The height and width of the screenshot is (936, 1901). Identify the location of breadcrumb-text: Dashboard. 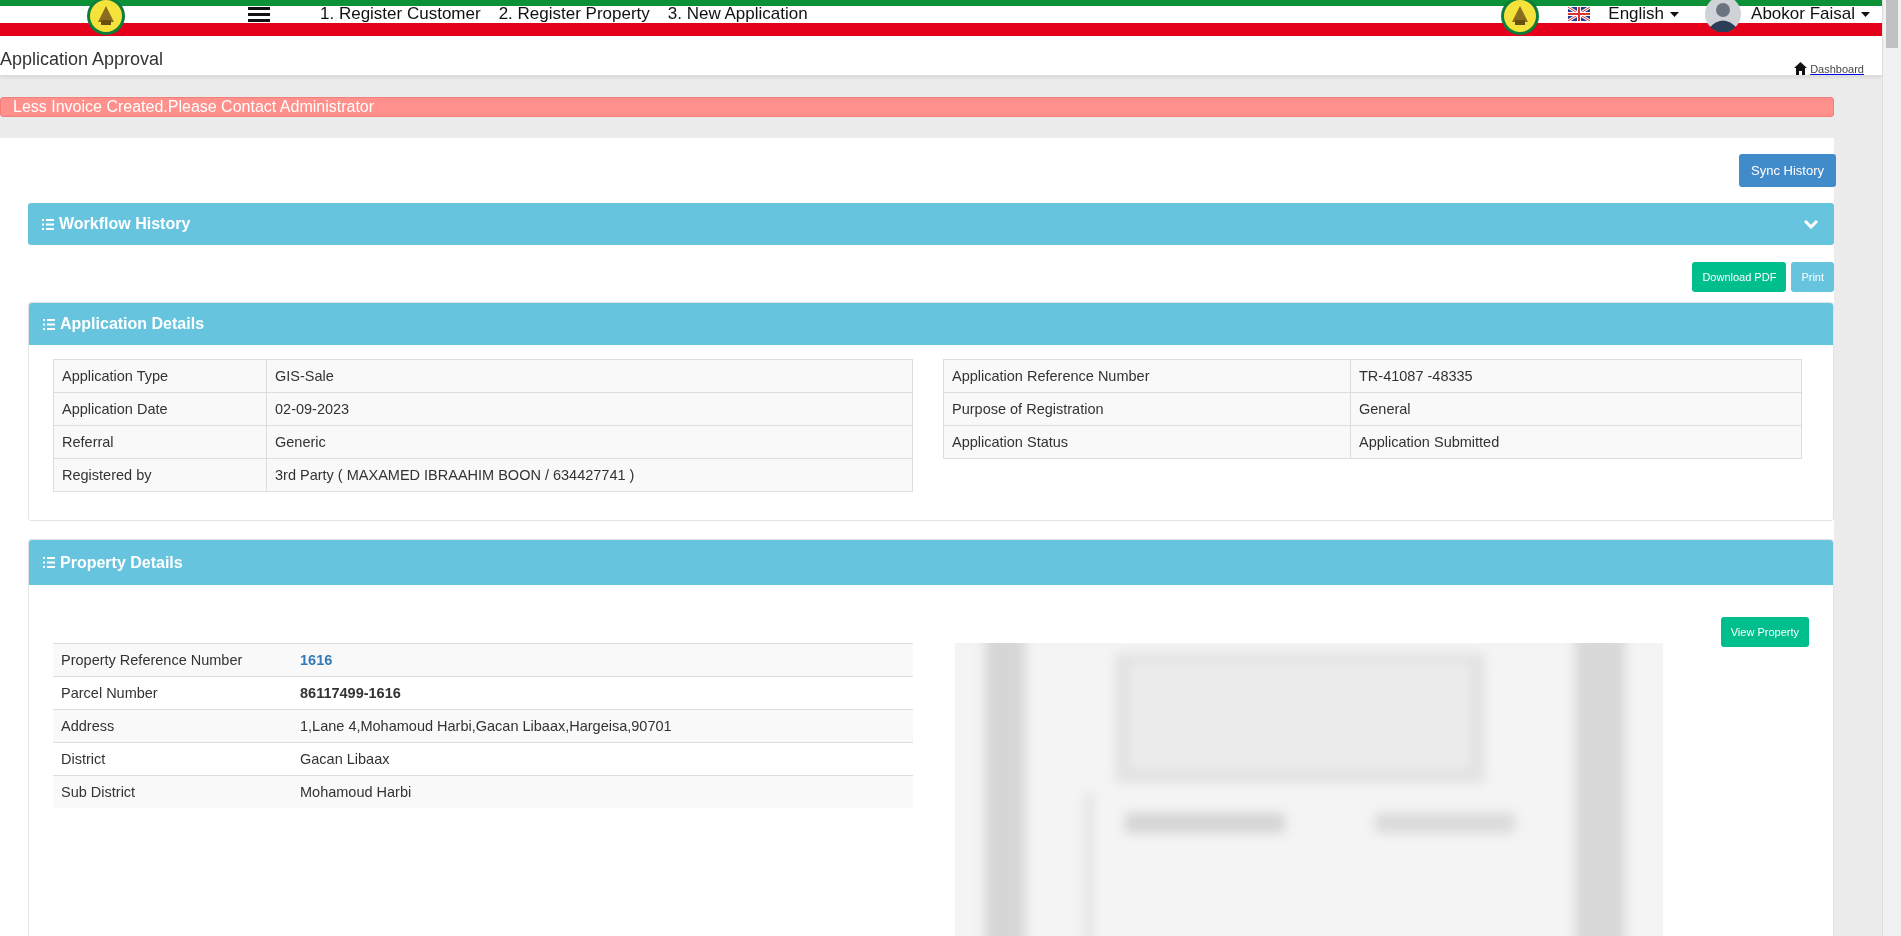
(1837, 69).